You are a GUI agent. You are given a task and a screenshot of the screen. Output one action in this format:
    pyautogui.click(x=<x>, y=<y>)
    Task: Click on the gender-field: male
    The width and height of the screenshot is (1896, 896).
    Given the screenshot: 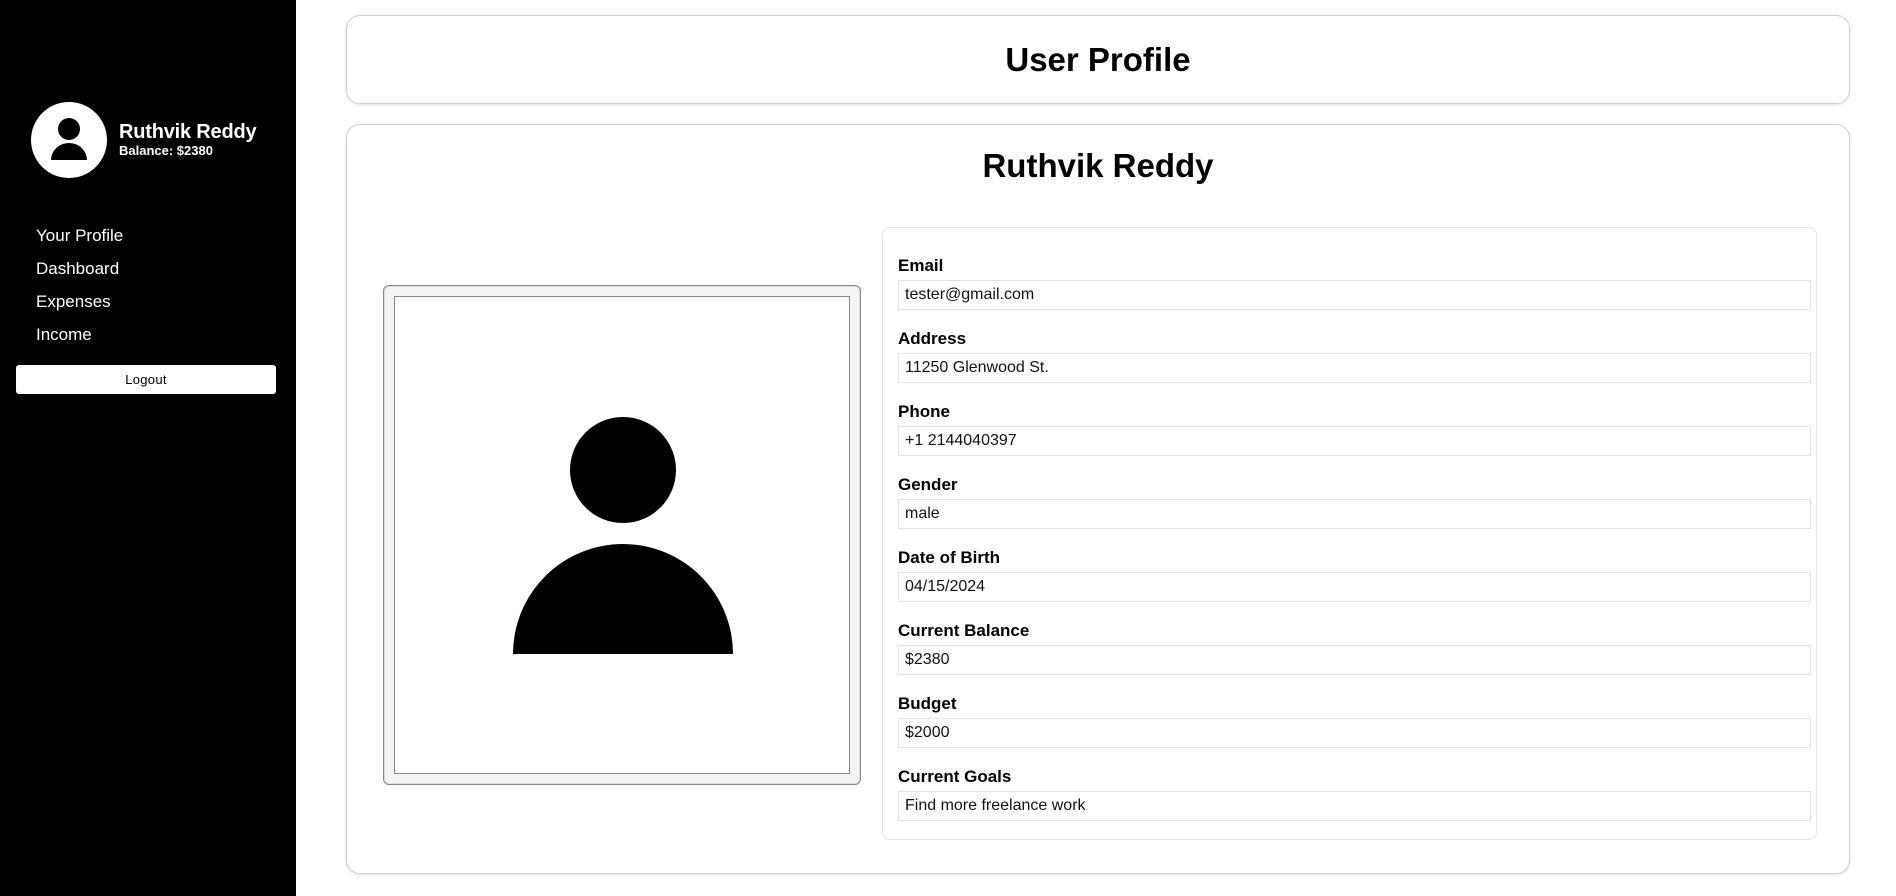 What is the action you would take?
    pyautogui.click(x=1354, y=514)
    